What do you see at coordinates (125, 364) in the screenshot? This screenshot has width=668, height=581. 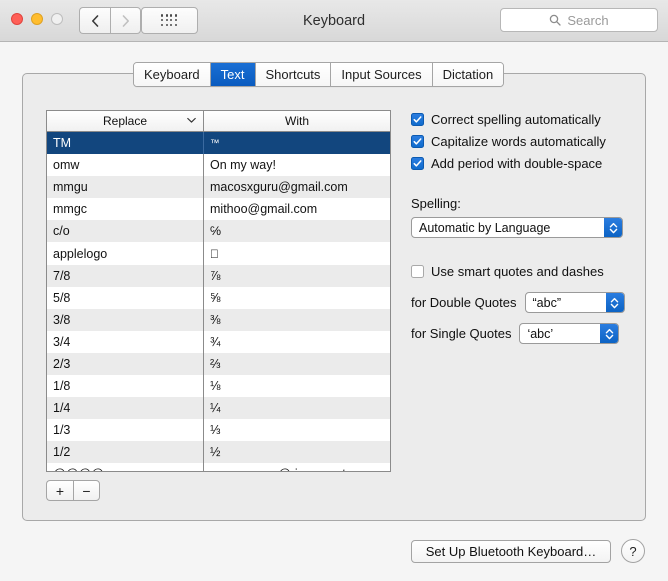 I see `cell-replace: 2/3` at bounding box center [125, 364].